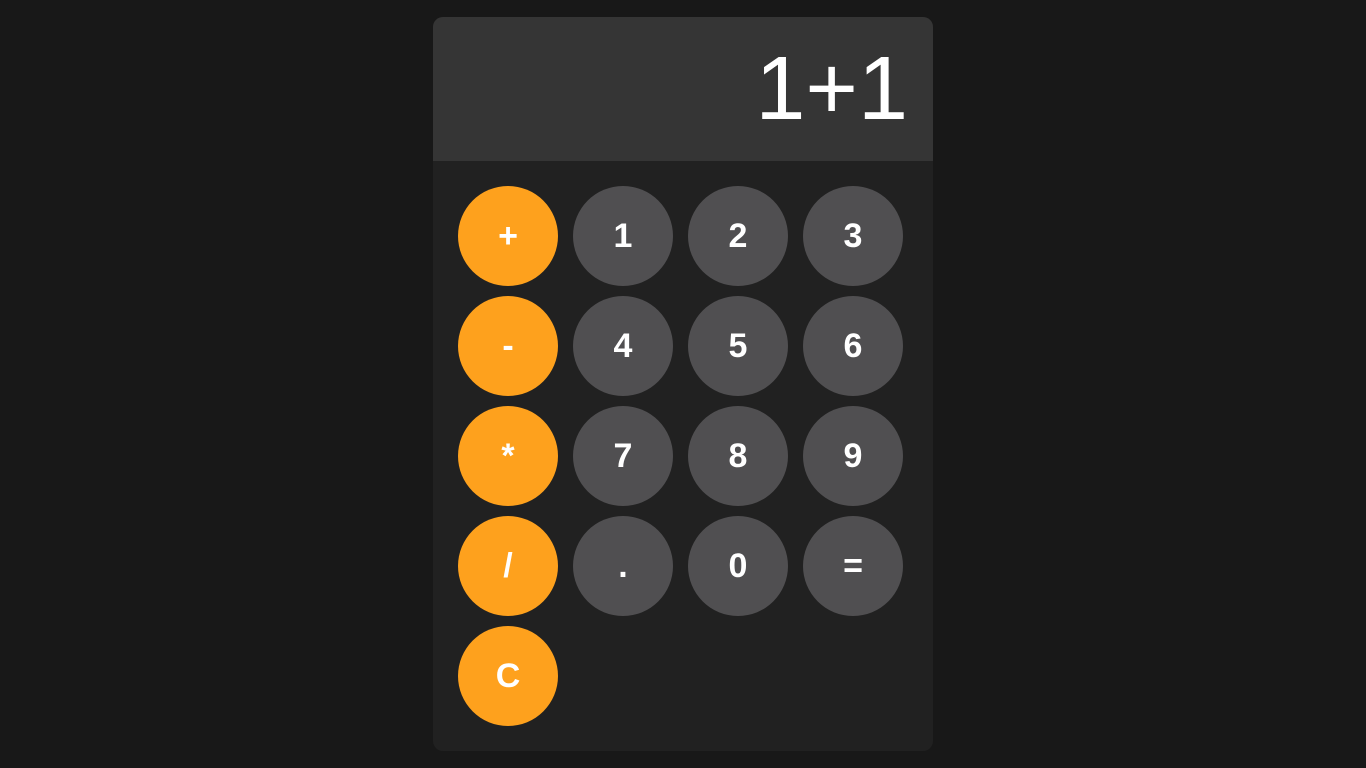 The width and height of the screenshot is (1366, 768). What do you see at coordinates (853, 456) in the screenshot?
I see `digit-9-button: 9` at bounding box center [853, 456].